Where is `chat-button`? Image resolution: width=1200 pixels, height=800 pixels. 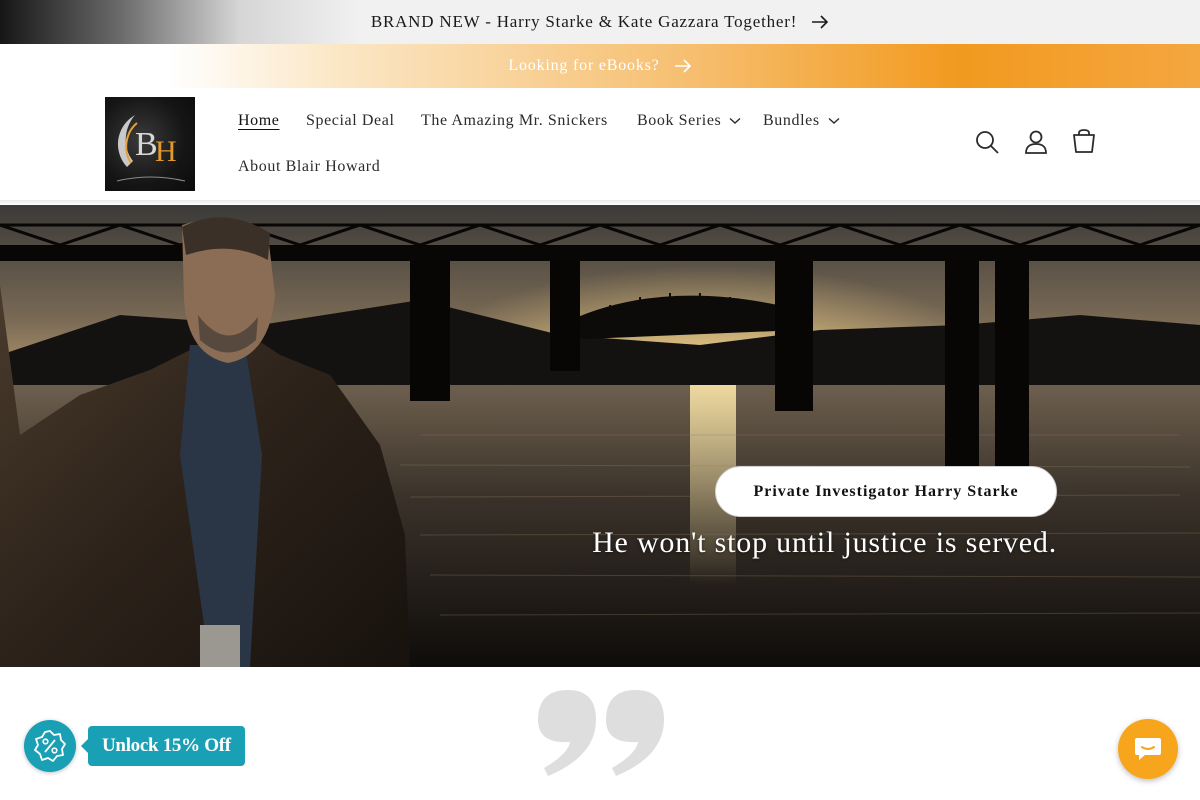
chat-button is located at coordinates (1148, 749).